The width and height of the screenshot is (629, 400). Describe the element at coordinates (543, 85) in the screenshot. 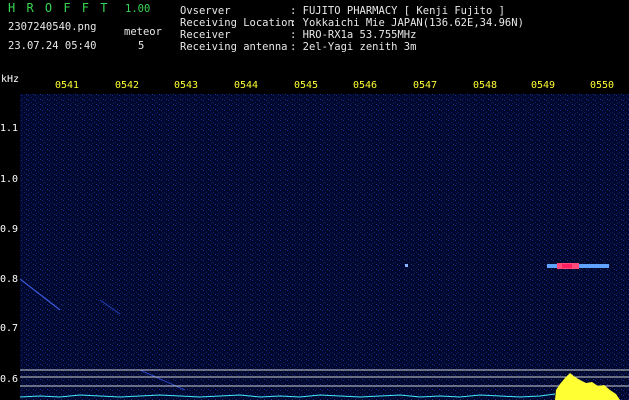

I see `time-tick: 0549` at that location.